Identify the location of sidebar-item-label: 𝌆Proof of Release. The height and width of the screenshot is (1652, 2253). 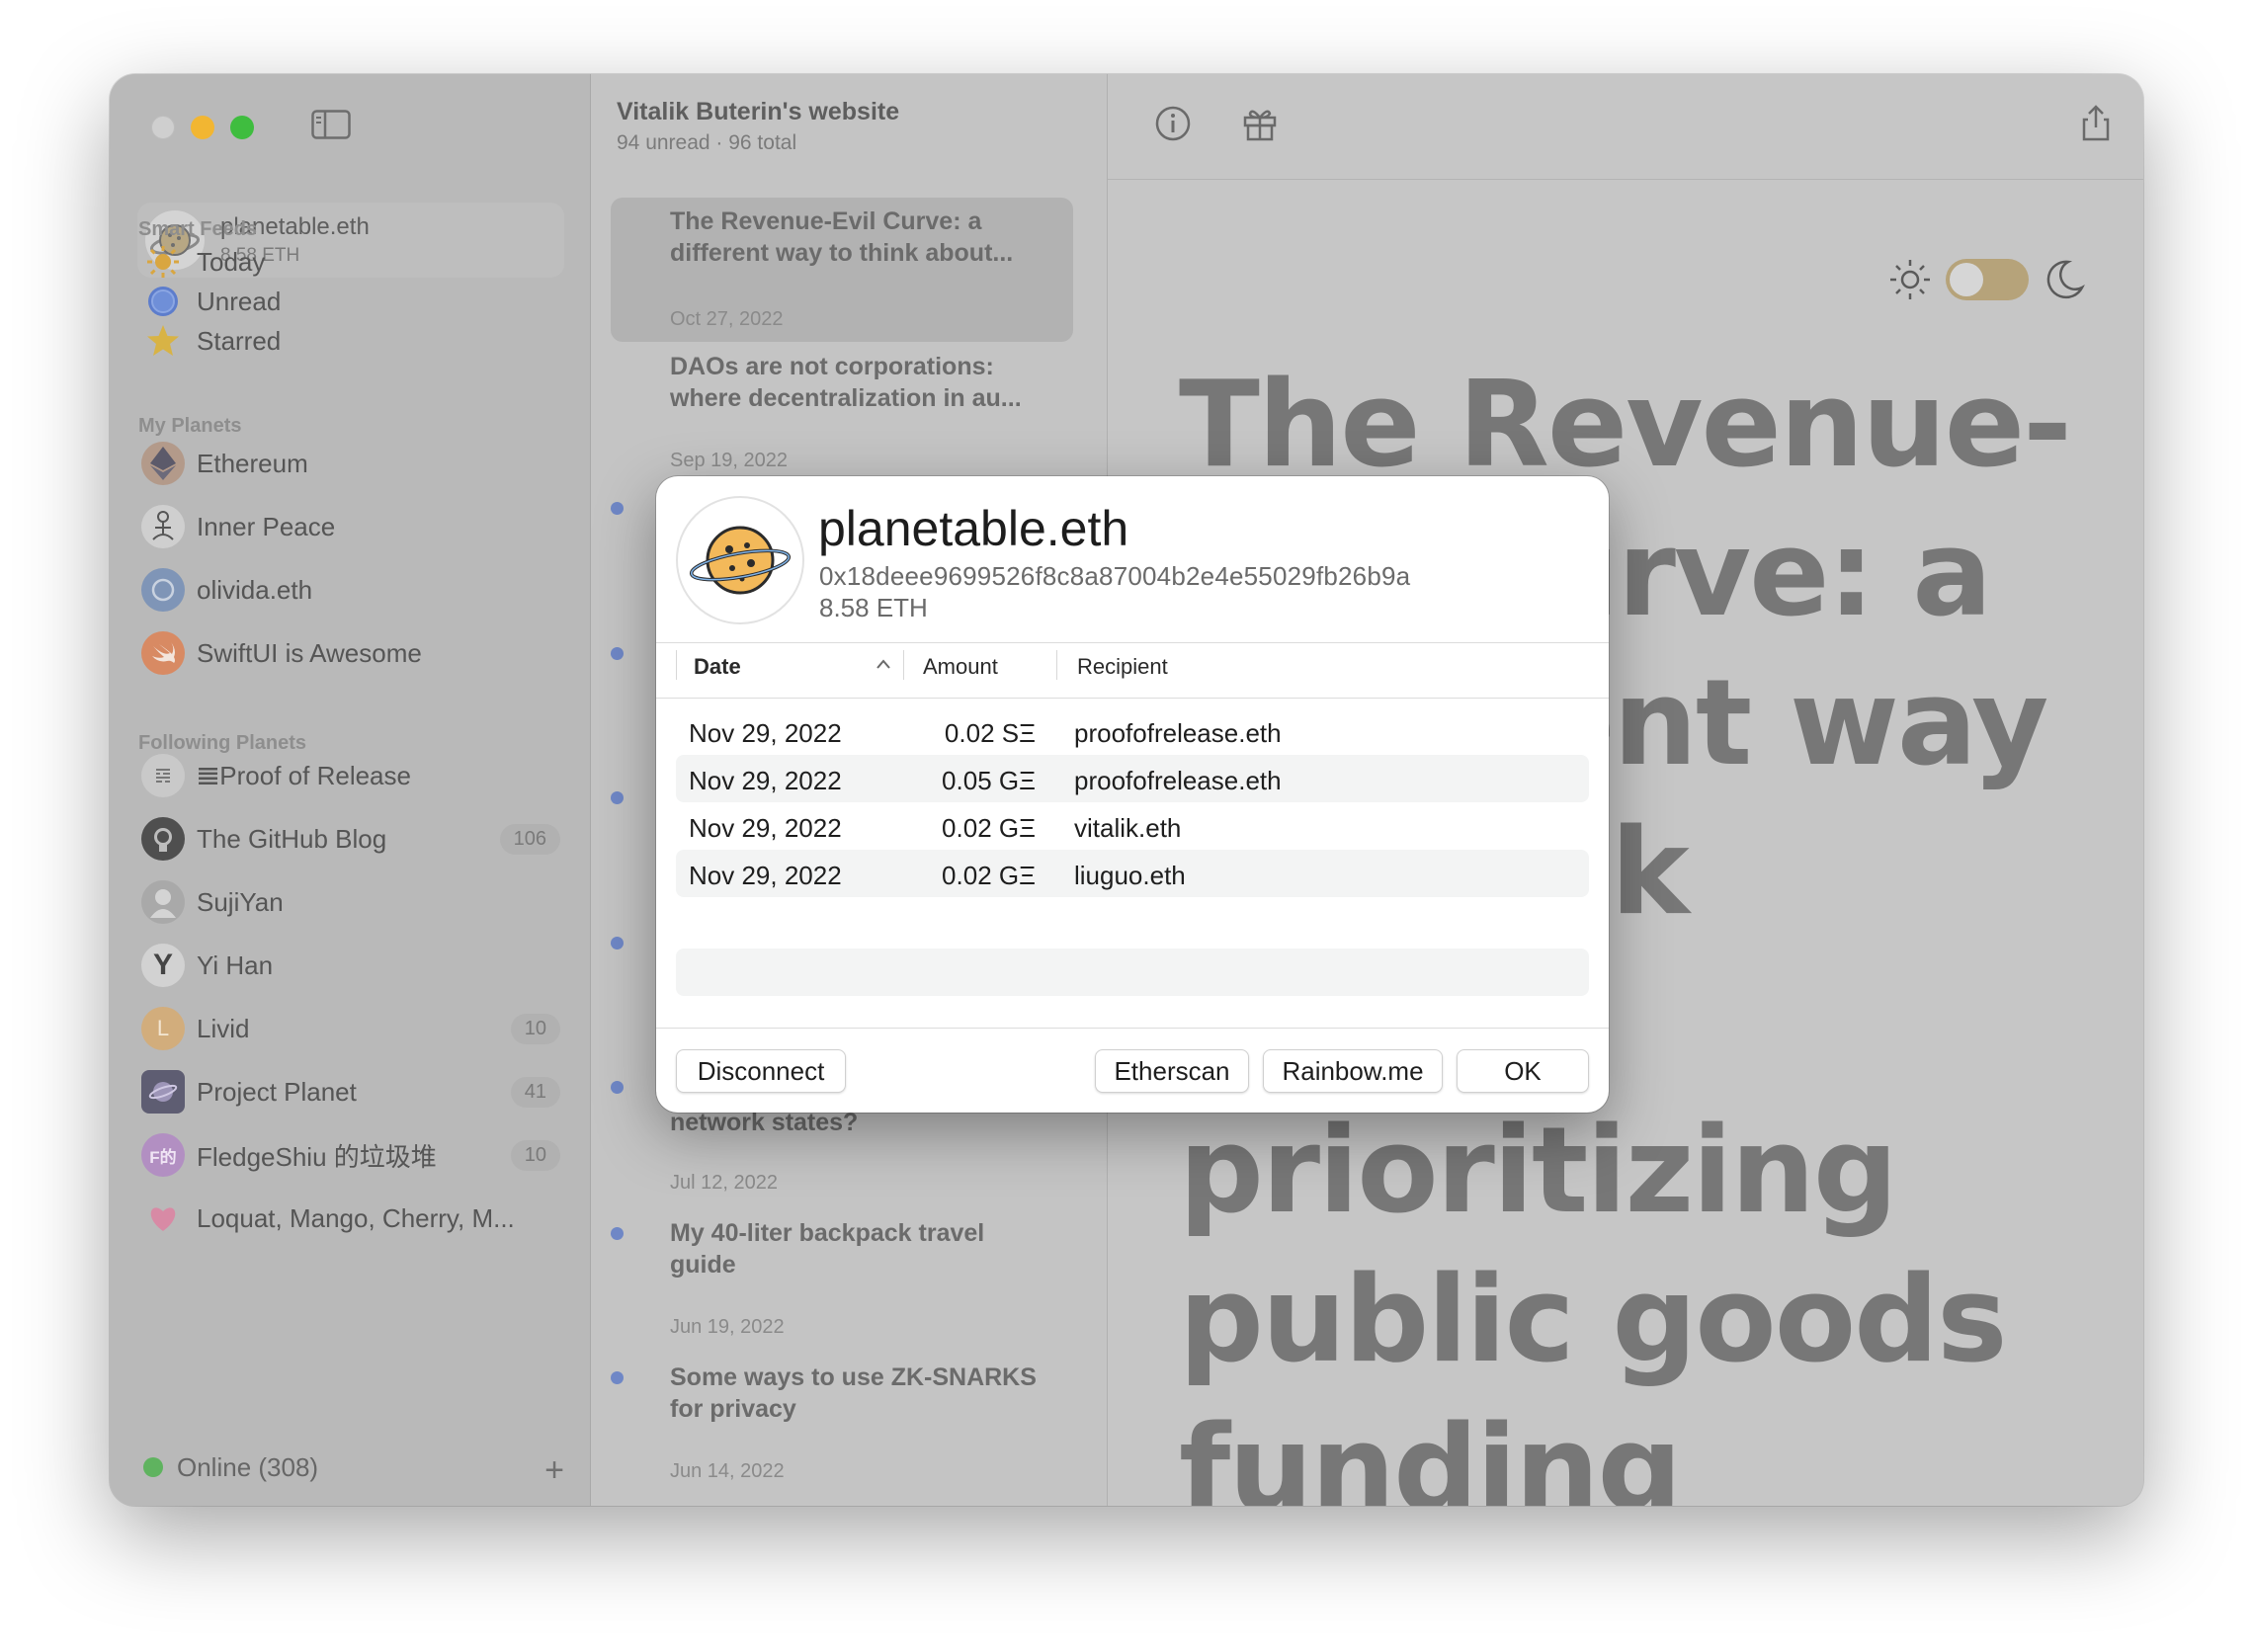
(304, 775).